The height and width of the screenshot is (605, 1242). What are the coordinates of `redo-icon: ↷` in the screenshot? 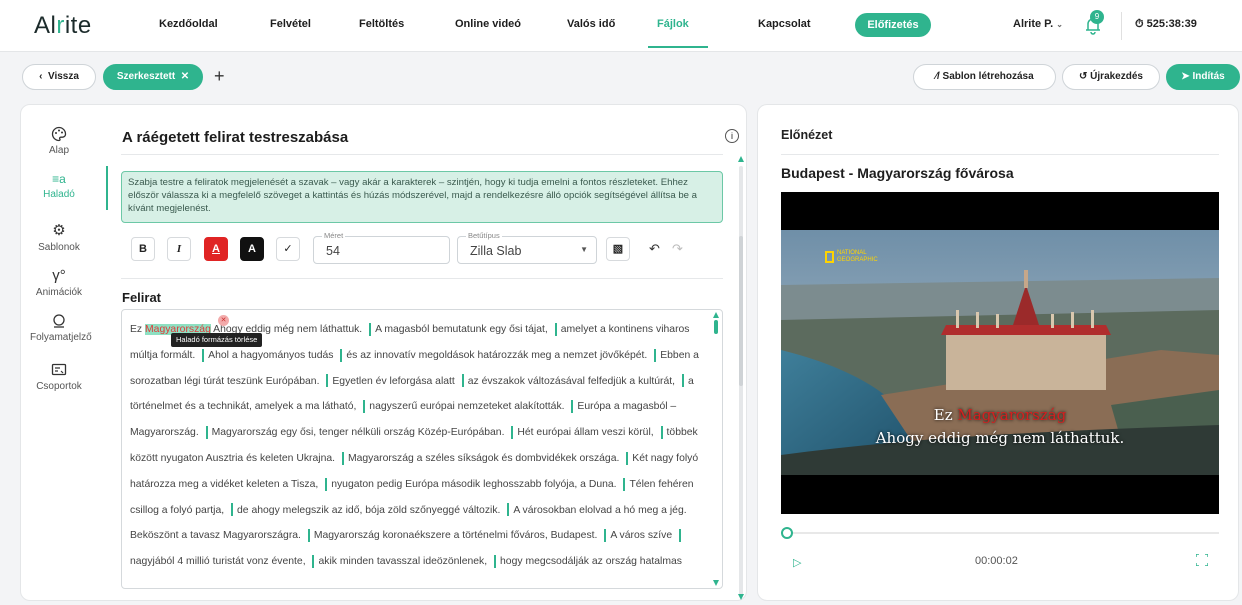 It's located at (677, 249).